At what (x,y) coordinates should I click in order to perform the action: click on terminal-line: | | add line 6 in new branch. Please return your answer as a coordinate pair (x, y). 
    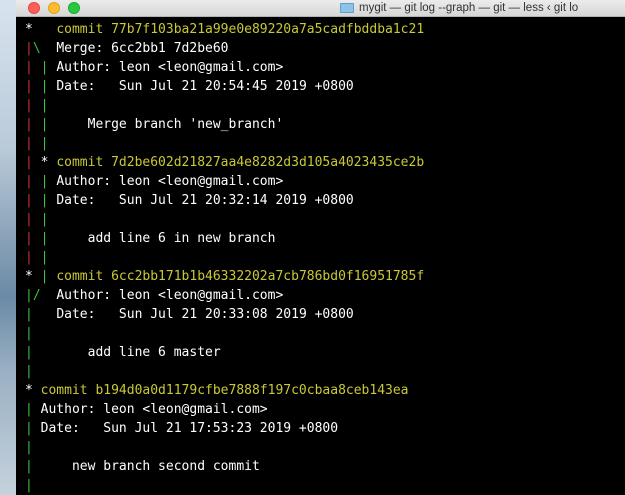
    Looking at the image, I should click on (150, 238).